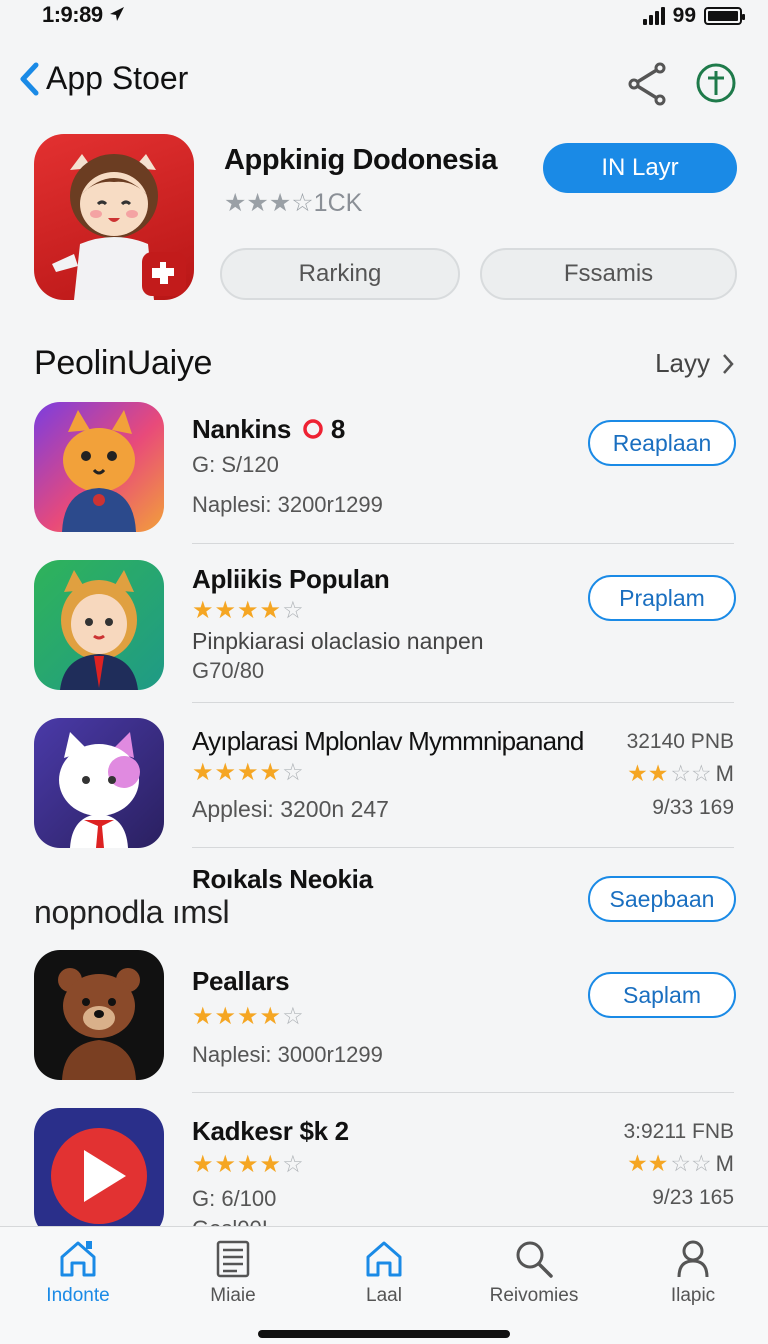 Image resolution: width=768 pixels, height=1344 pixels. I want to click on tab-local: Laal, so click(384, 1272).